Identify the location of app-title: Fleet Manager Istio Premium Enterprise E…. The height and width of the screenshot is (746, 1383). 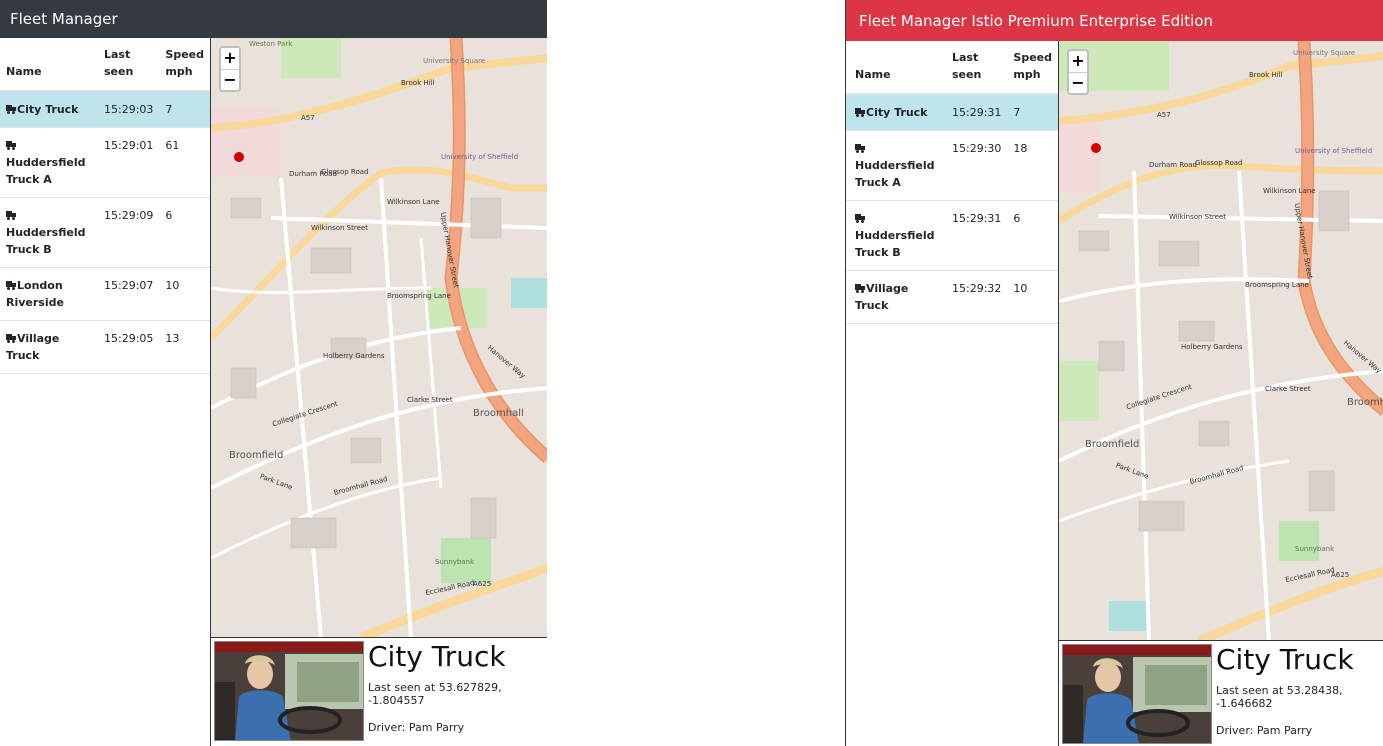
(1036, 20).